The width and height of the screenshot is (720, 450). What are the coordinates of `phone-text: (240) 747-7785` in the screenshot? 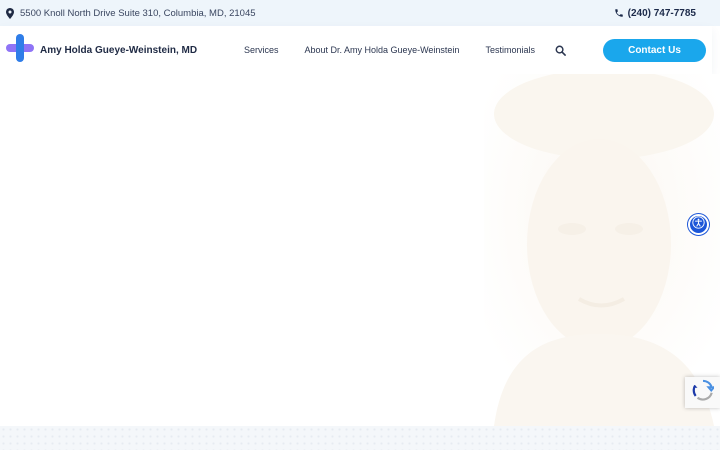 It's located at (661, 13).